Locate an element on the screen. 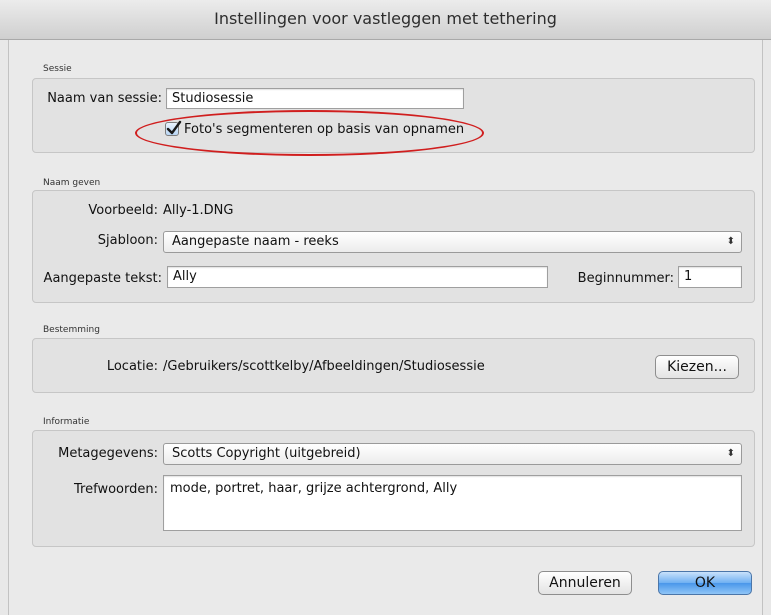 The height and width of the screenshot is (615, 771). segment-checkbox is located at coordinates (173, 128).